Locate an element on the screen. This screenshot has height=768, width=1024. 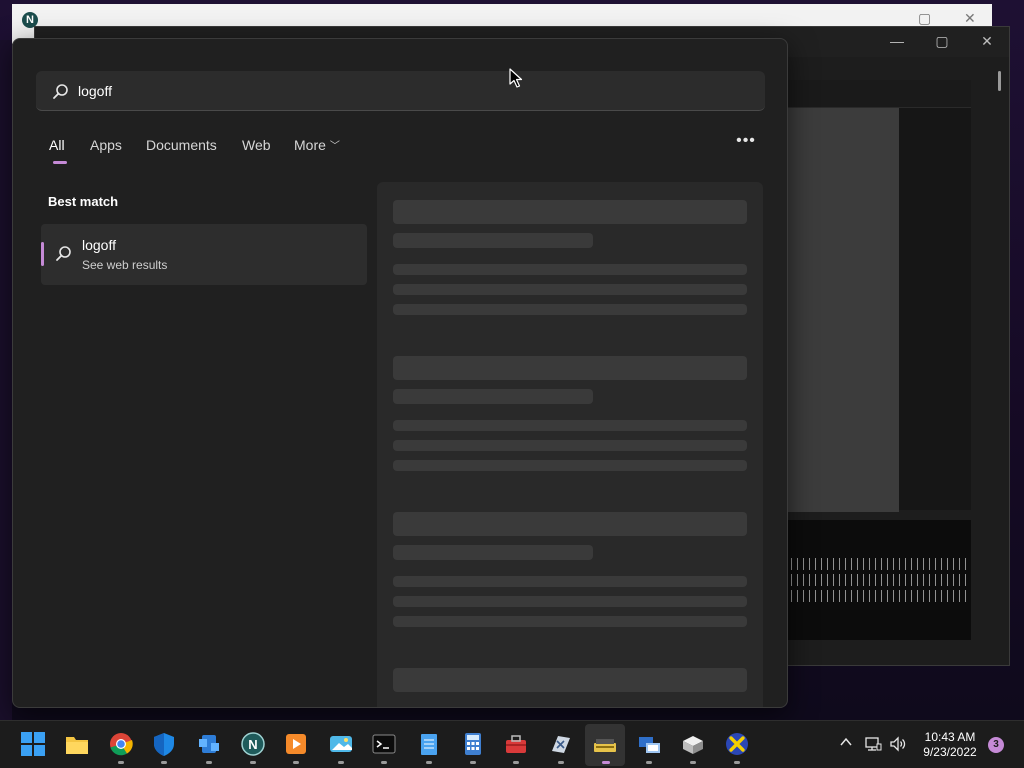
media-player-icon is located at coordinates (296, 744).